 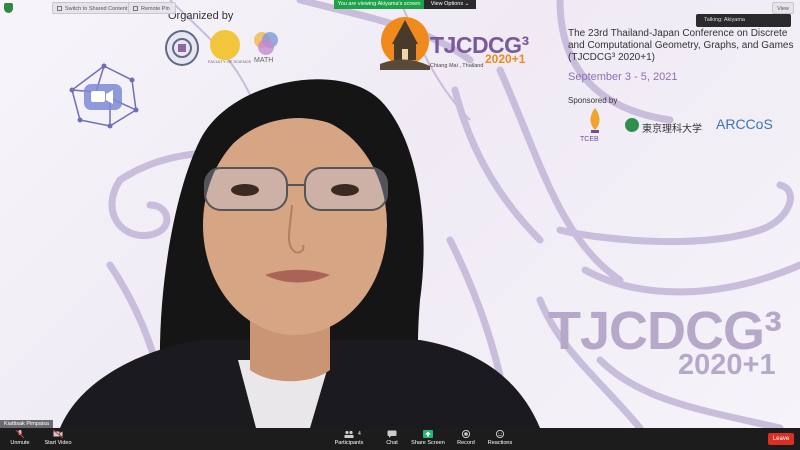 I want to click on unmute-button: Unmute, so click(x=20, y=438).